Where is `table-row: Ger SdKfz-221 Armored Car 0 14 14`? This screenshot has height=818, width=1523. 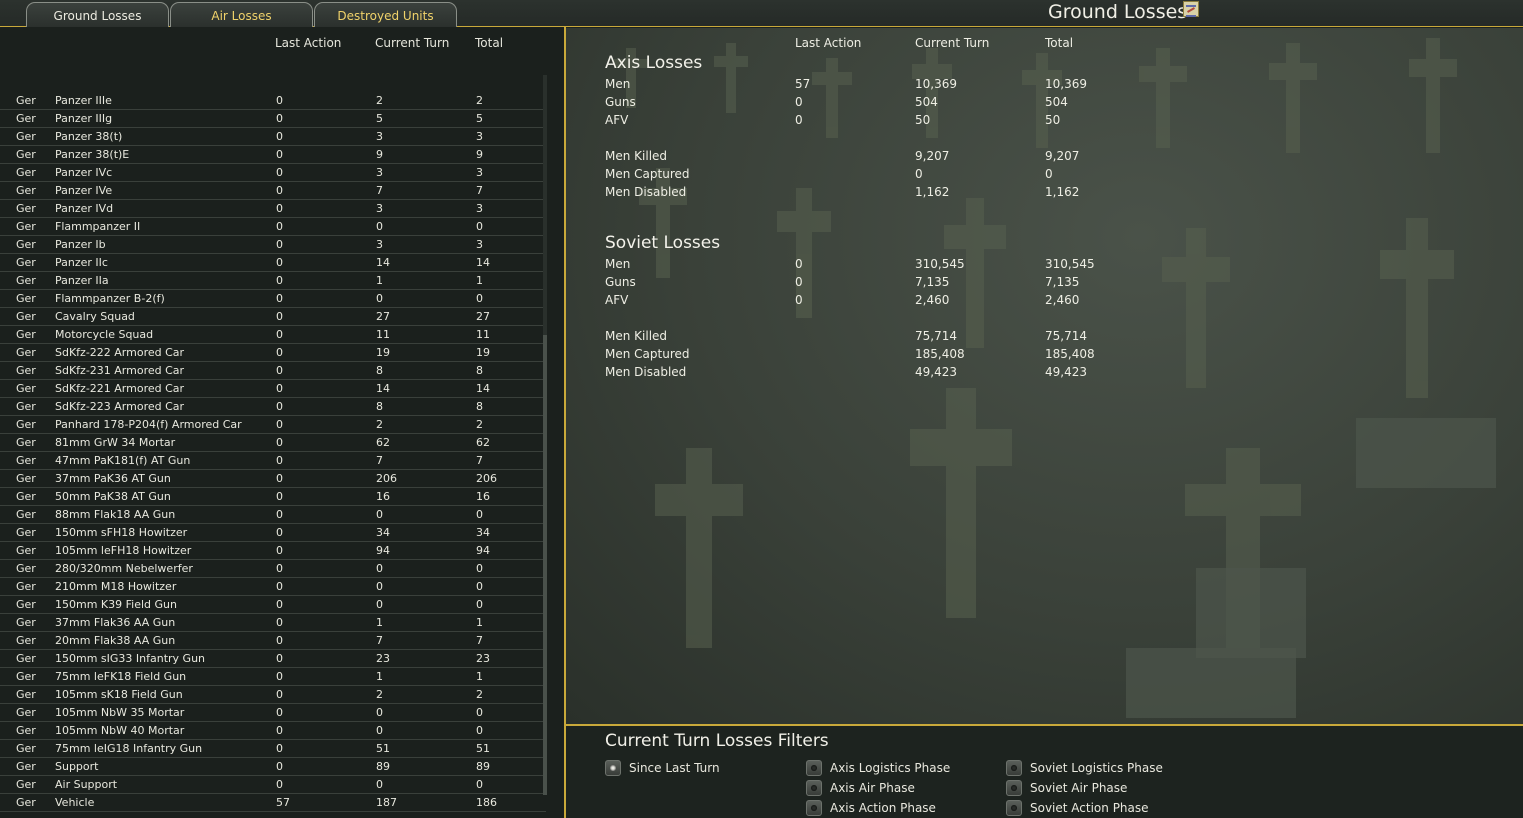 table-row: Ger SdKfz-221 Armored Car 0 14 14 is located at coordinates (273, 389).